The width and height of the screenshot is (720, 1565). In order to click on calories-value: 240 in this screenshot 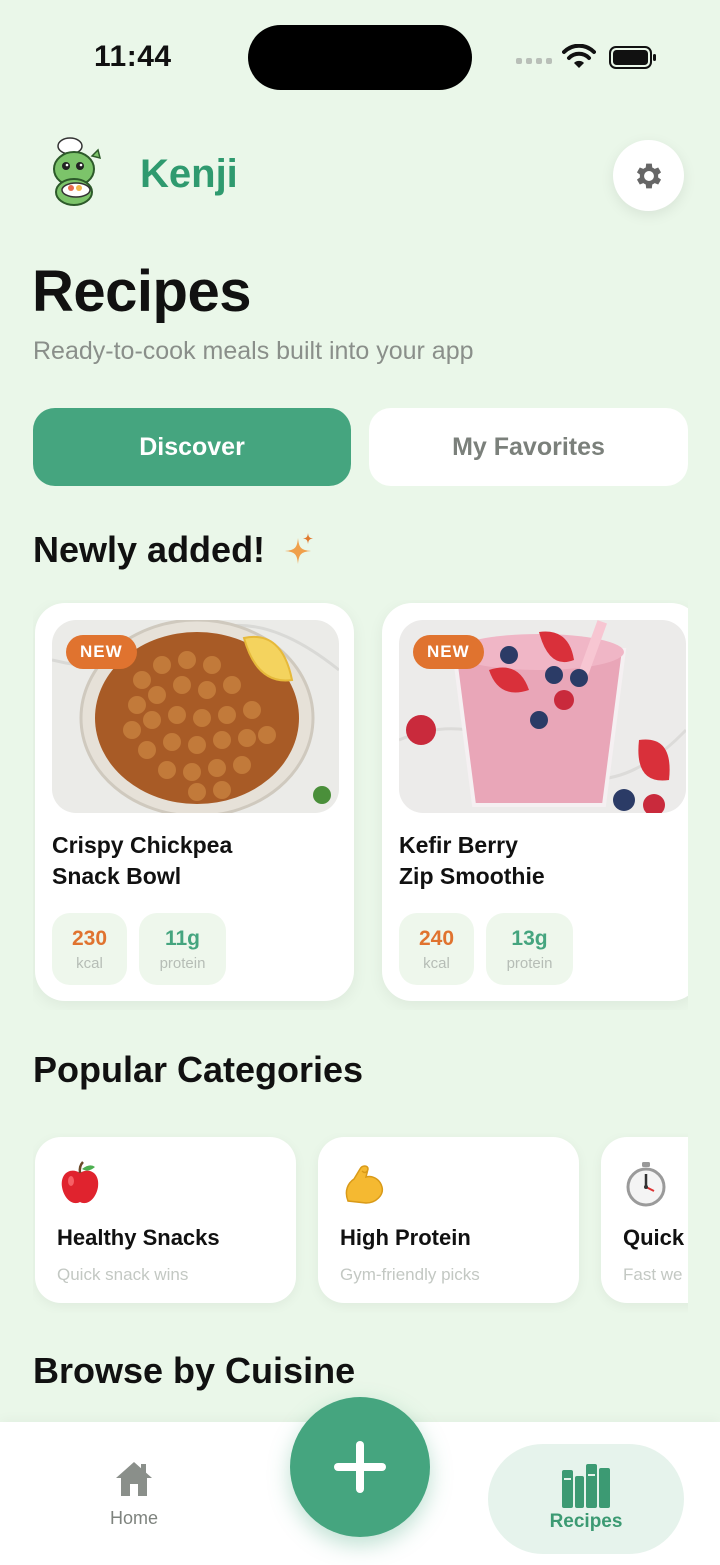, I will do `click(436, 938)`.